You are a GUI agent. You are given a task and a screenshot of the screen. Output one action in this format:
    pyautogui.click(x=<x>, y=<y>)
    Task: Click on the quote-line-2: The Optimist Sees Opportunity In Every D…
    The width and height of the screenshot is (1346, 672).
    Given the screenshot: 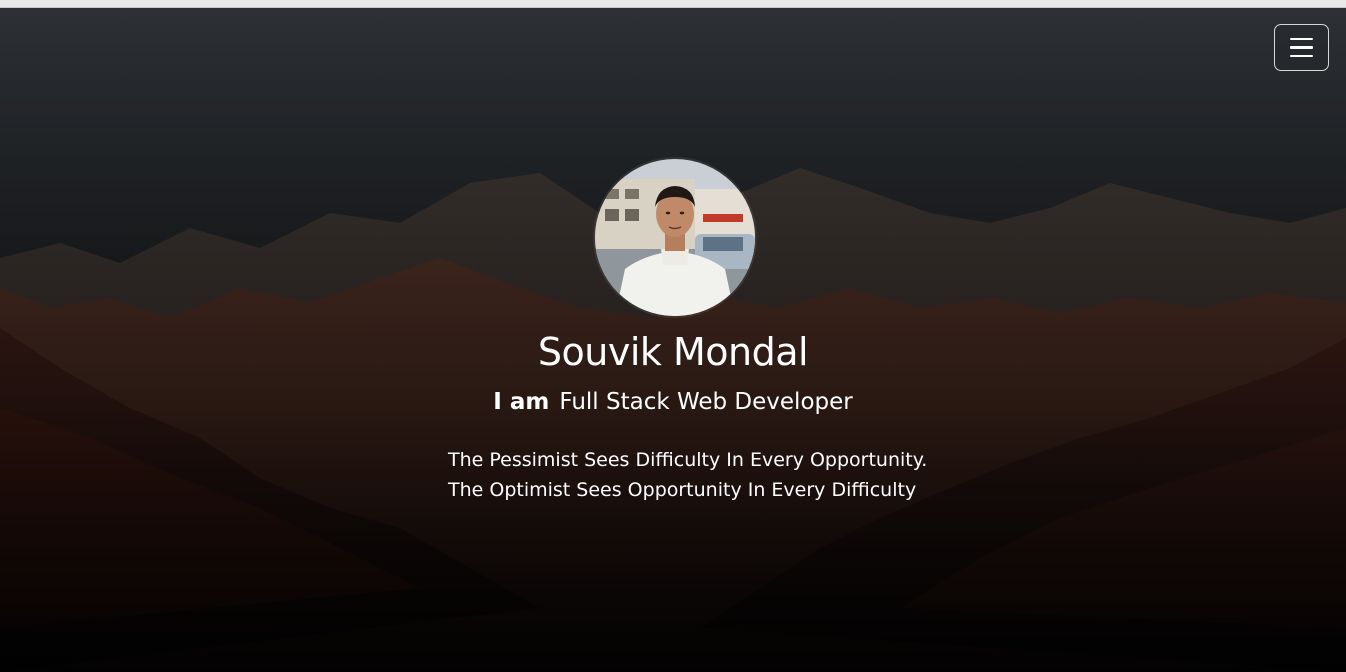 What is the action you would take?
    pyautogui.click(x=682, y=490)
    